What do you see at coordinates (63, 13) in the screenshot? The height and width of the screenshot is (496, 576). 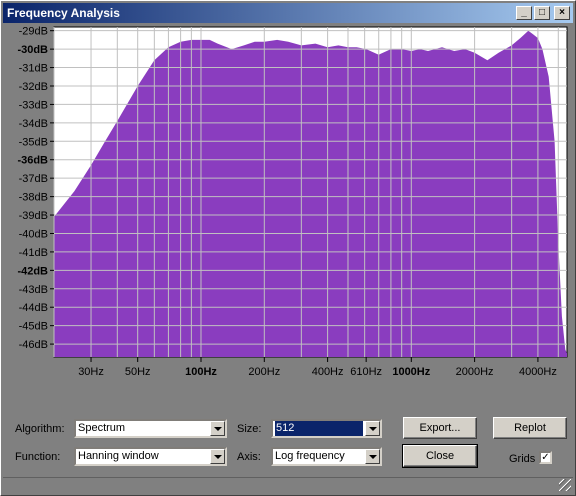 I see `window-title: Frequency Analysis` at bounding box center [63, 13].